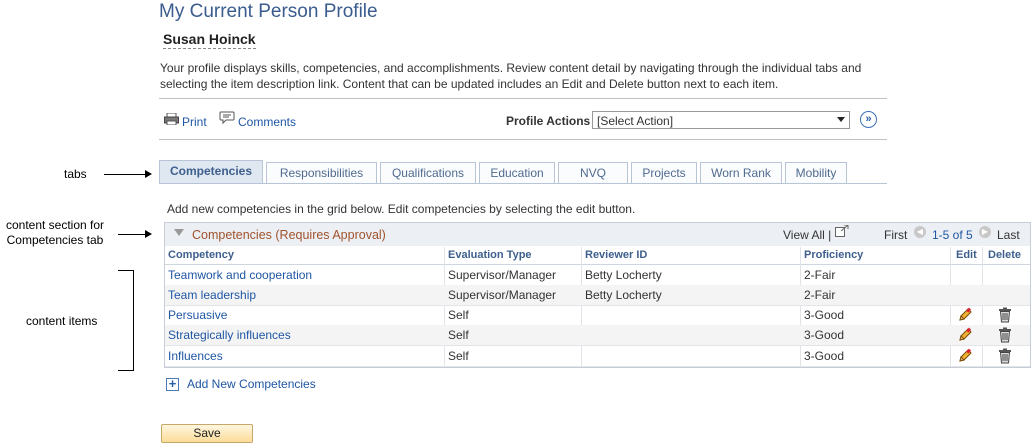 Image resolution: width=1034 pixels, height=446 pixels. I want to click on comments-icon, so click(227, 119).